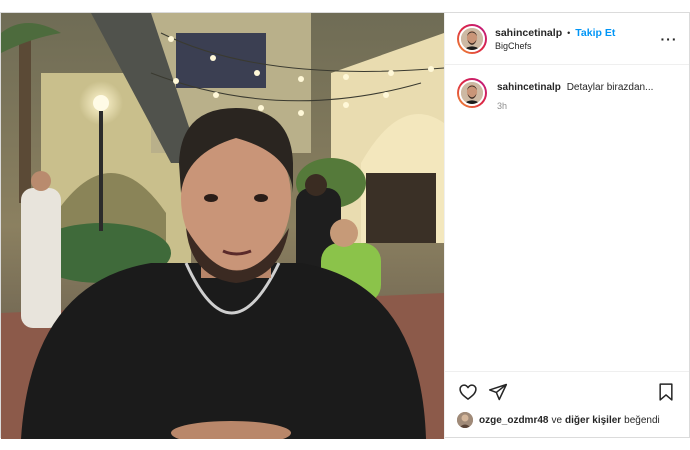  What do you see at coordinates (498, 392) in the screenshot?
I see `paper-plane-icon` at bounding box center [498, 392].